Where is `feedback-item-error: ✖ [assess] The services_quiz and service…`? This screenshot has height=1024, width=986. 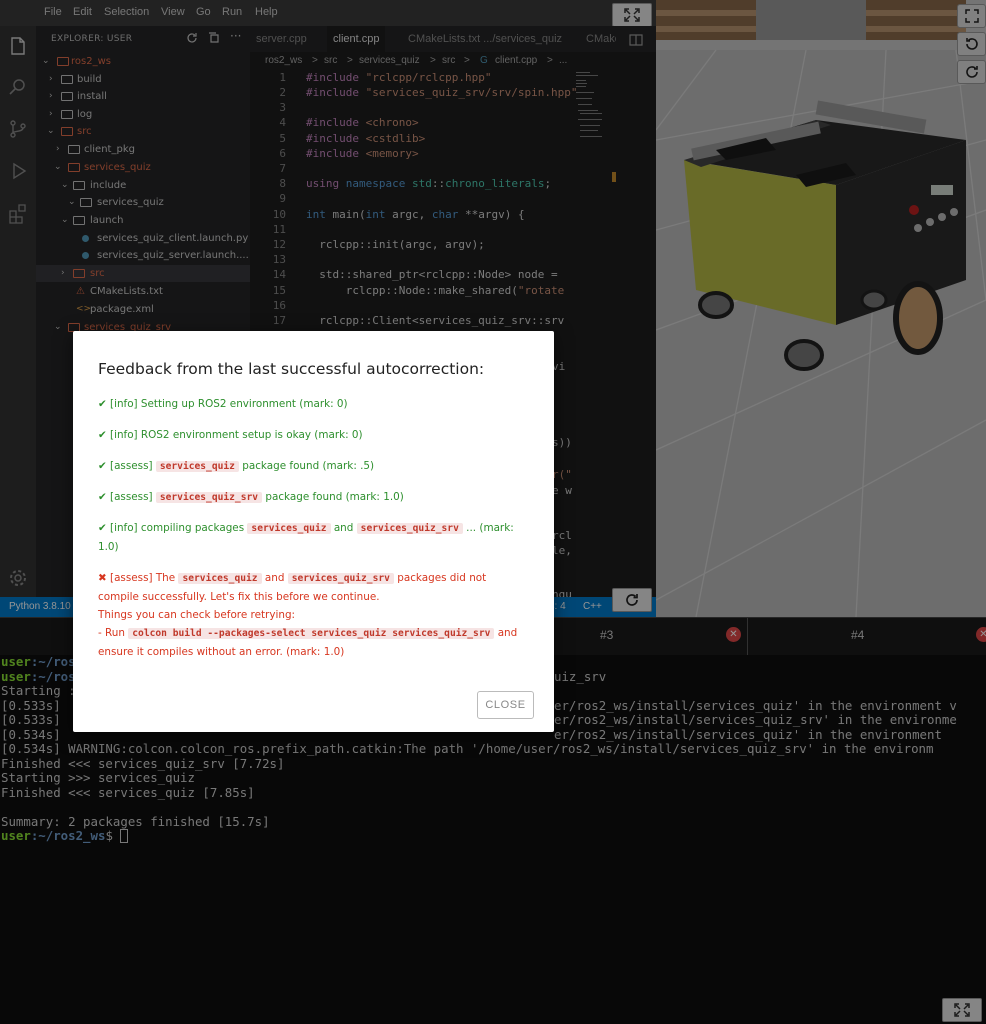
feedback-item-error: ✖ [assess] The services_quiz and service… is located at coordinates (308, 615).